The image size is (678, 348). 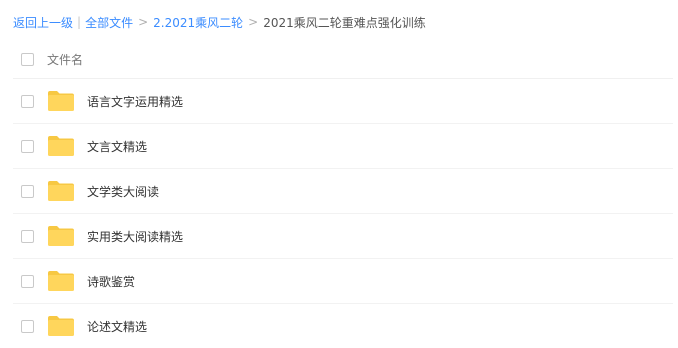 What do you see at coordinates (135, 236) in the screenshot?
I see `folder-name: 实用类大阅读精选` at bounding box center [135, 236].